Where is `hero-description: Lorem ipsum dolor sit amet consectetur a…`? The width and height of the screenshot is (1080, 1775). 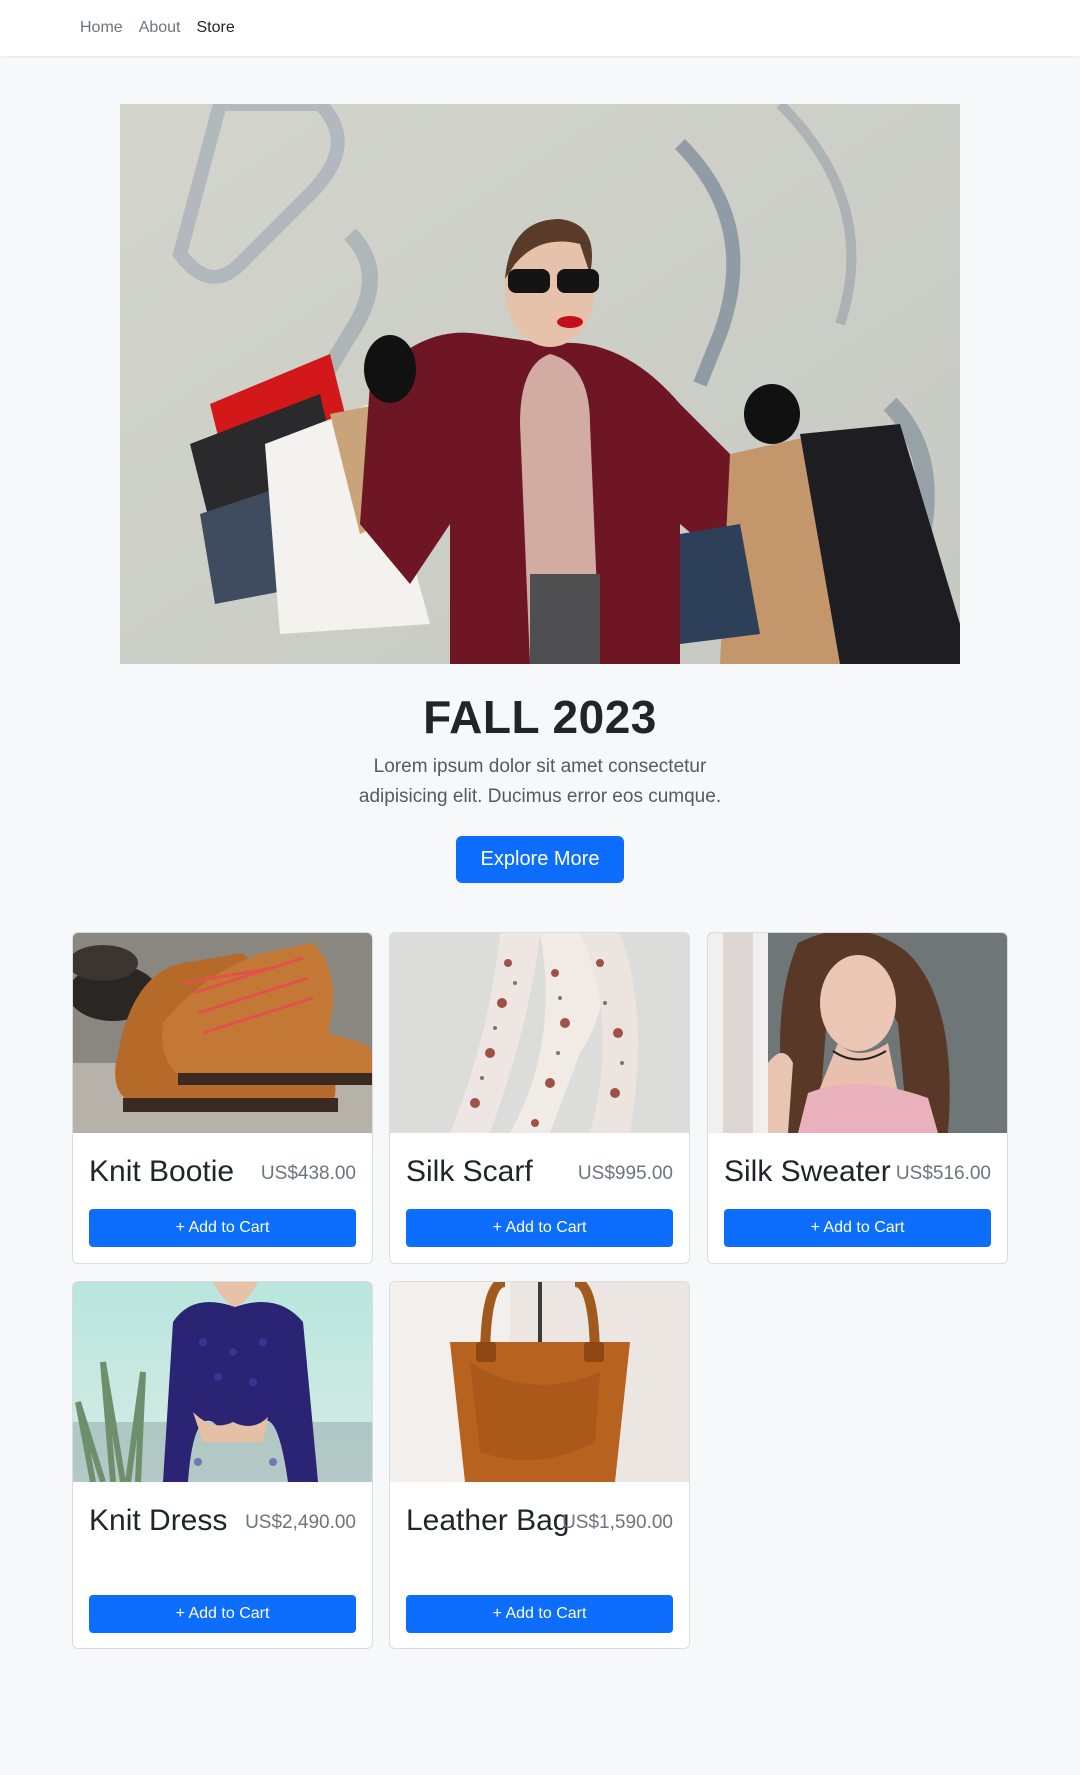 hero-description: Lorem ipsum dolor sit amet consectetur a… is located at coordinates (540, 781).